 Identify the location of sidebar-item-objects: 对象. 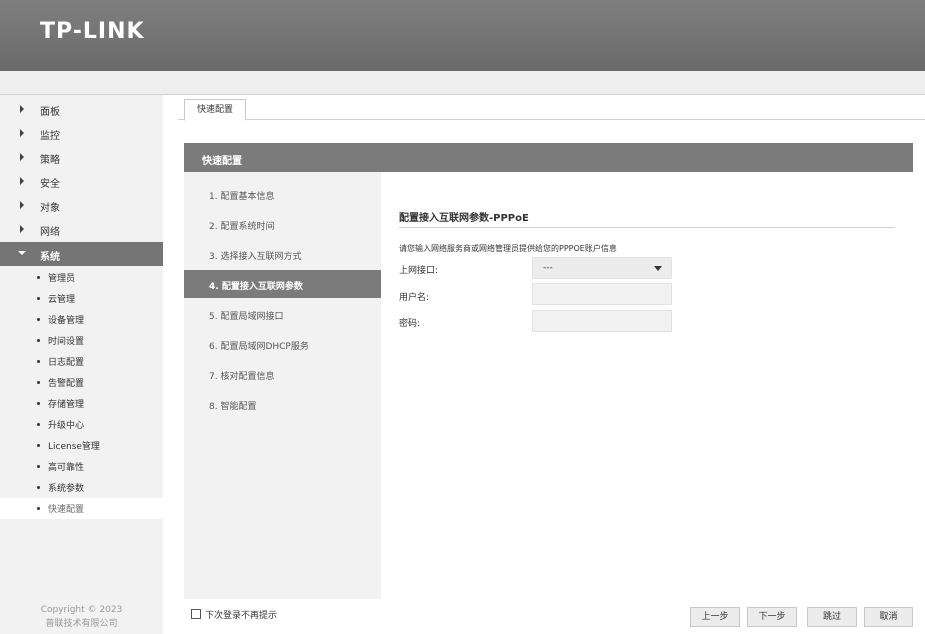
(81, 205).